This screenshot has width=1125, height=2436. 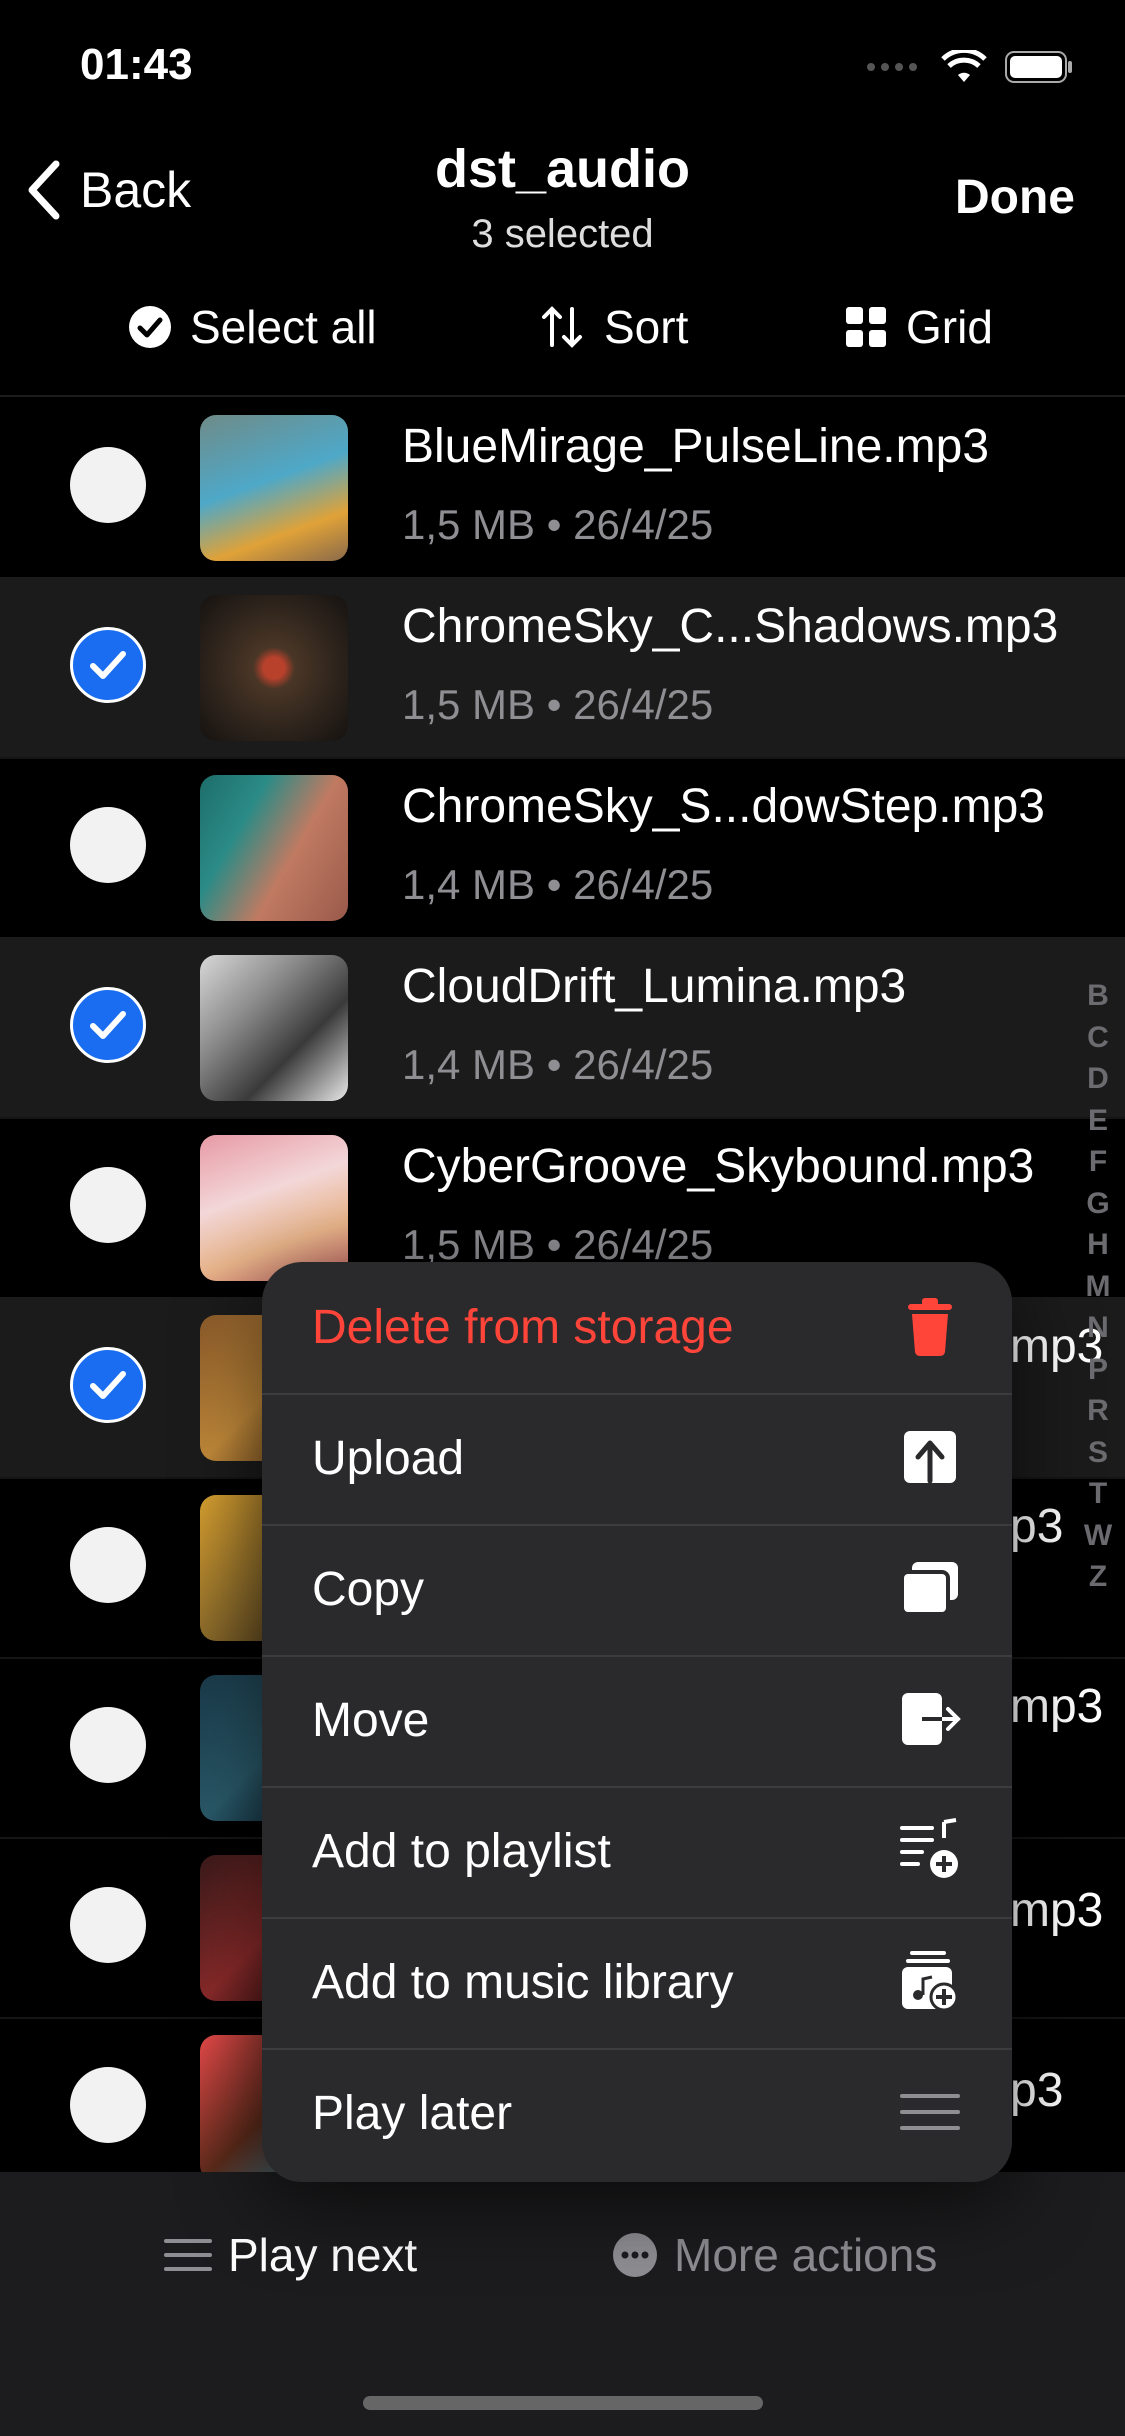 I want to click on grid-button: Grid, so click(x=918, y=327).